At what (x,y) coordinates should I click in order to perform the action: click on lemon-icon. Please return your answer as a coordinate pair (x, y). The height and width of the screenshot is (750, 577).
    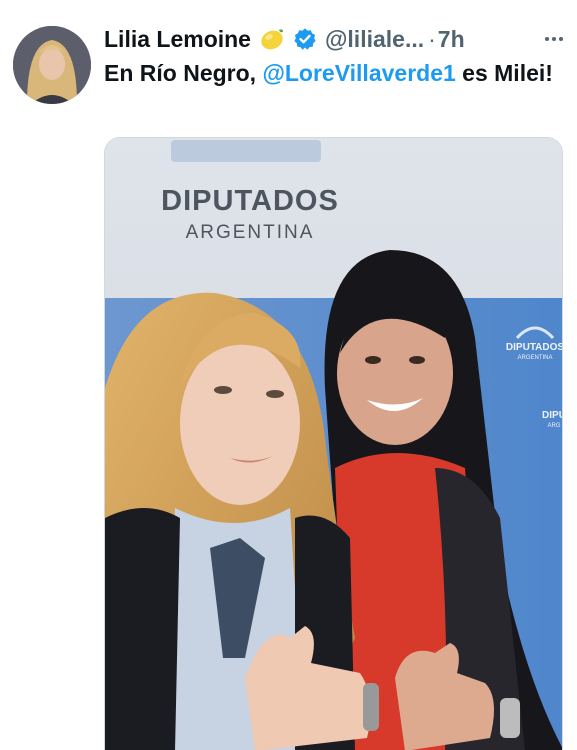
    Looking at the image, I should click on (272, 39).